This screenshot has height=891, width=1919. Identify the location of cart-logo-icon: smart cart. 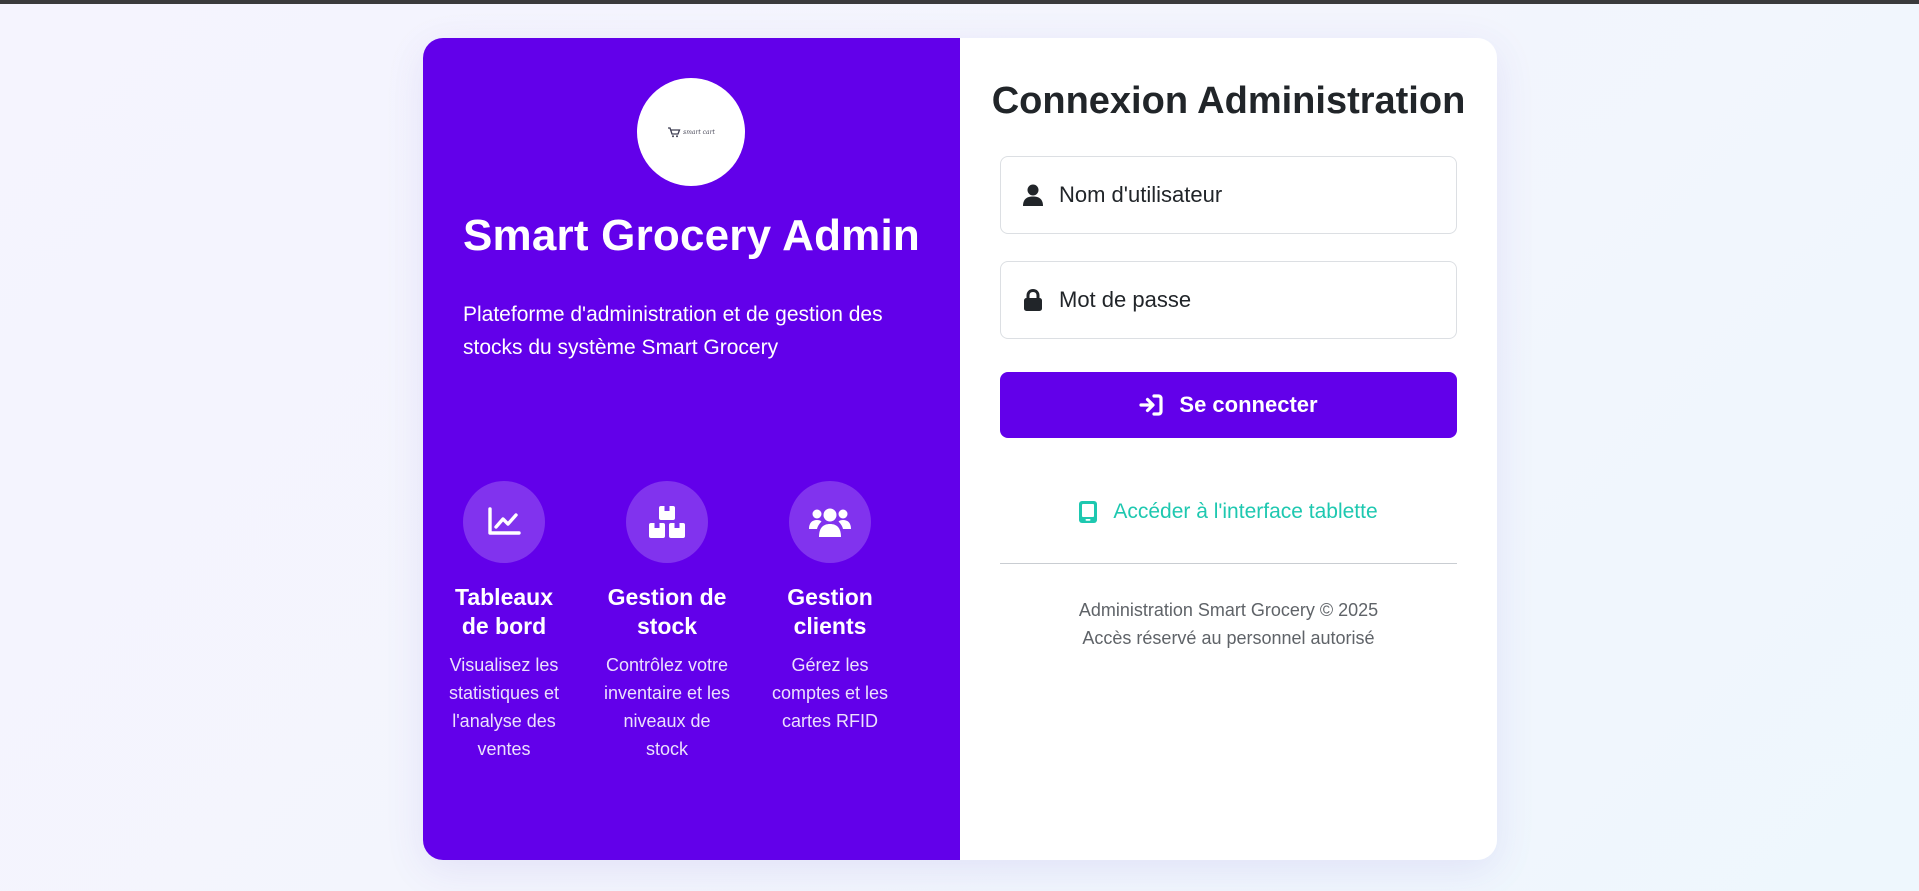
(691, 132).